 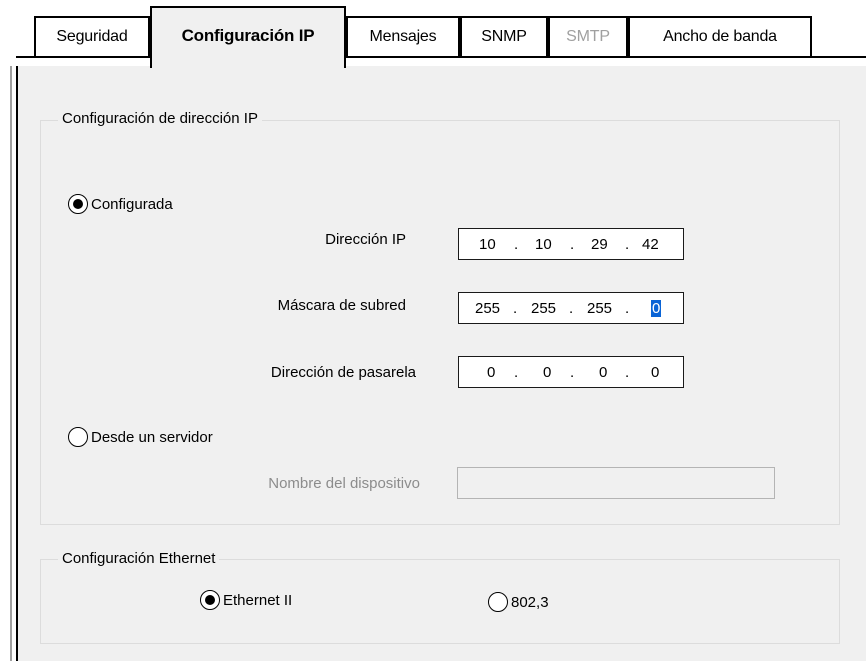 I want to click on tab-smtp: SMTP, so click(x=588, y=36).